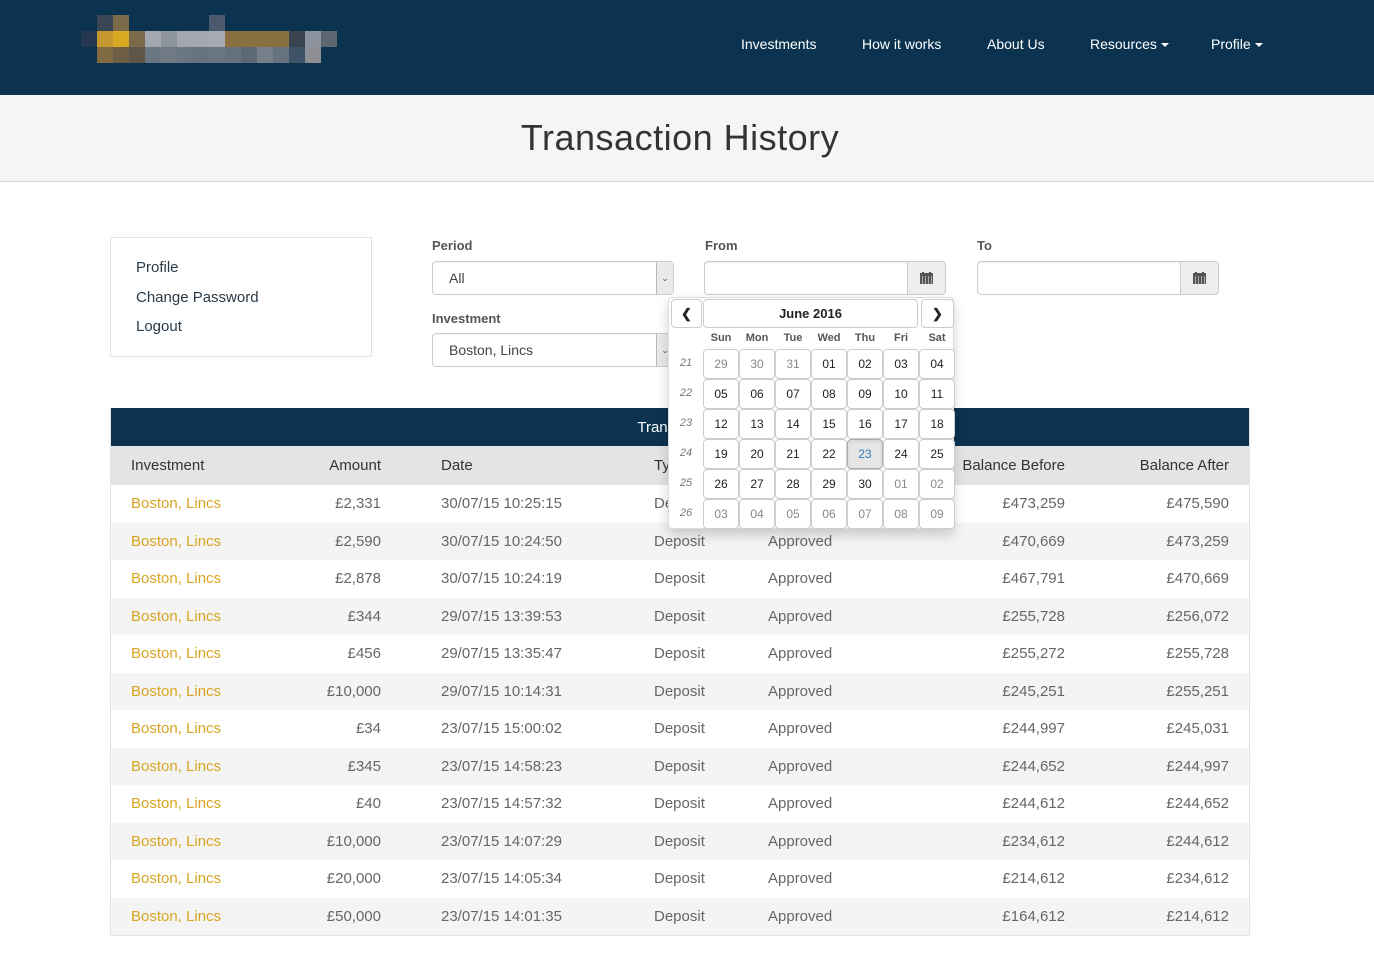 Image resolution: width=1374 pixels, height=955 pixels. What do you see at coordinates (1079, 278) in the screenshot?
I see `to-date-input` at bounding box center [1079, 278].